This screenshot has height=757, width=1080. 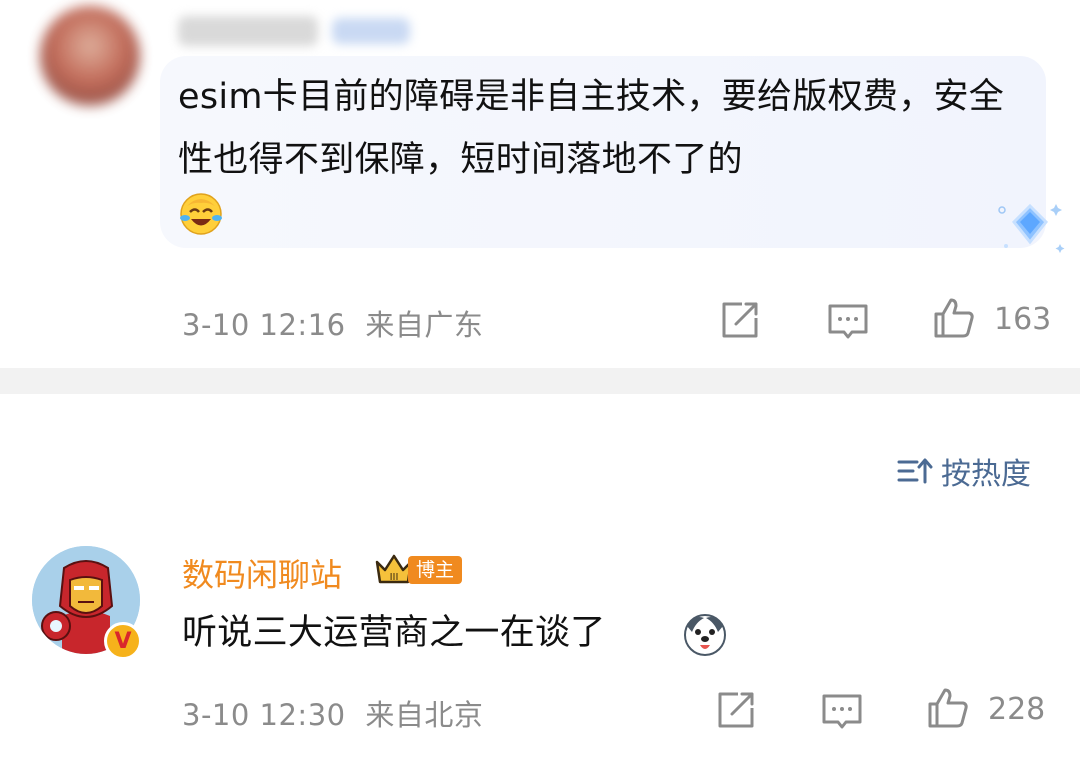 What do you see at coordinates (264, 325) in the screenshot?
I see `comment-time: 3-10 12:16` at bounding box center [264, 325].